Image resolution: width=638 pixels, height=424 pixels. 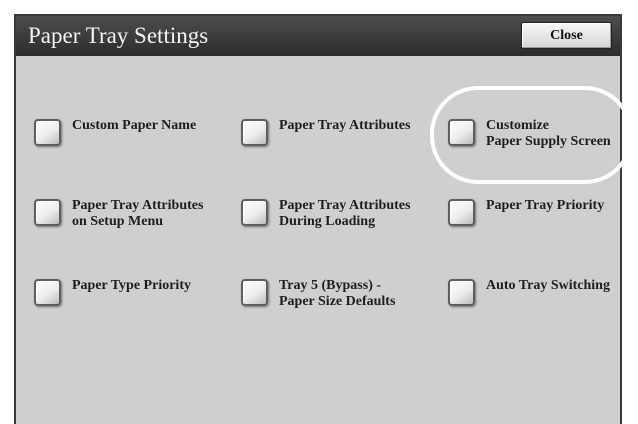 I want to click on option-paper-tray-attributes-during-loading: Paper Tray Attributes During Loading, so click(x=336, y=224).